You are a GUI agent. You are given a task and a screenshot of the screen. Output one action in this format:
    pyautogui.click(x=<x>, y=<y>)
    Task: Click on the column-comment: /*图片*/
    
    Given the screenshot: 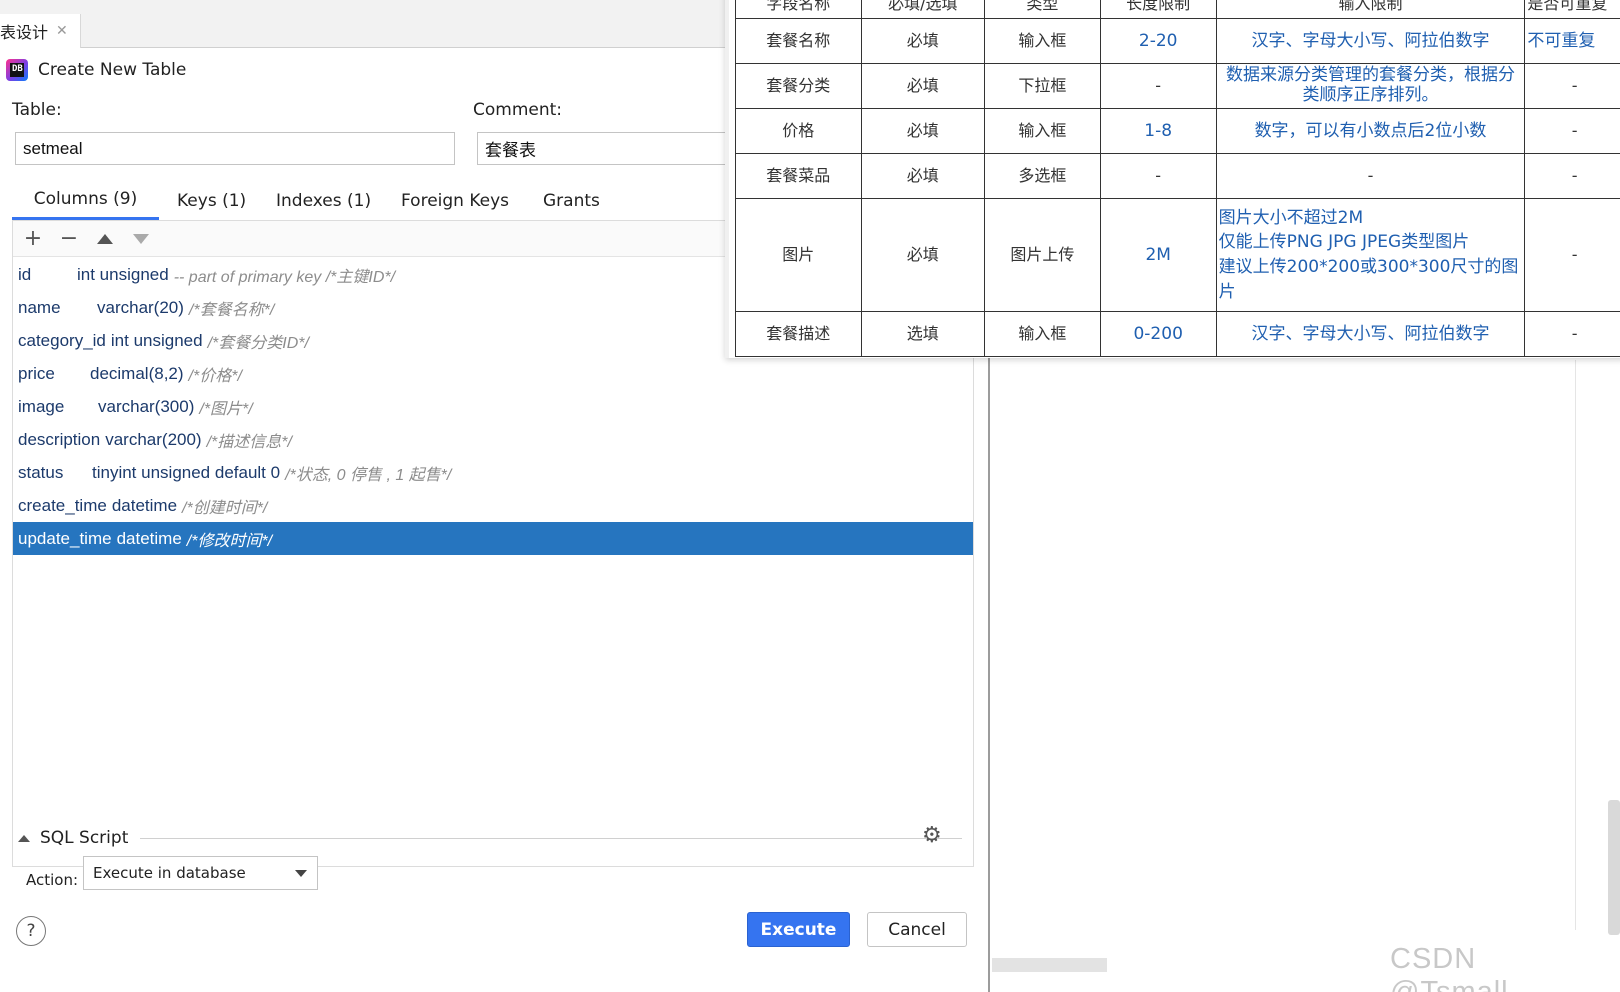 What is the action you would take?
    pyautogui.click(x=226, y=409)
    